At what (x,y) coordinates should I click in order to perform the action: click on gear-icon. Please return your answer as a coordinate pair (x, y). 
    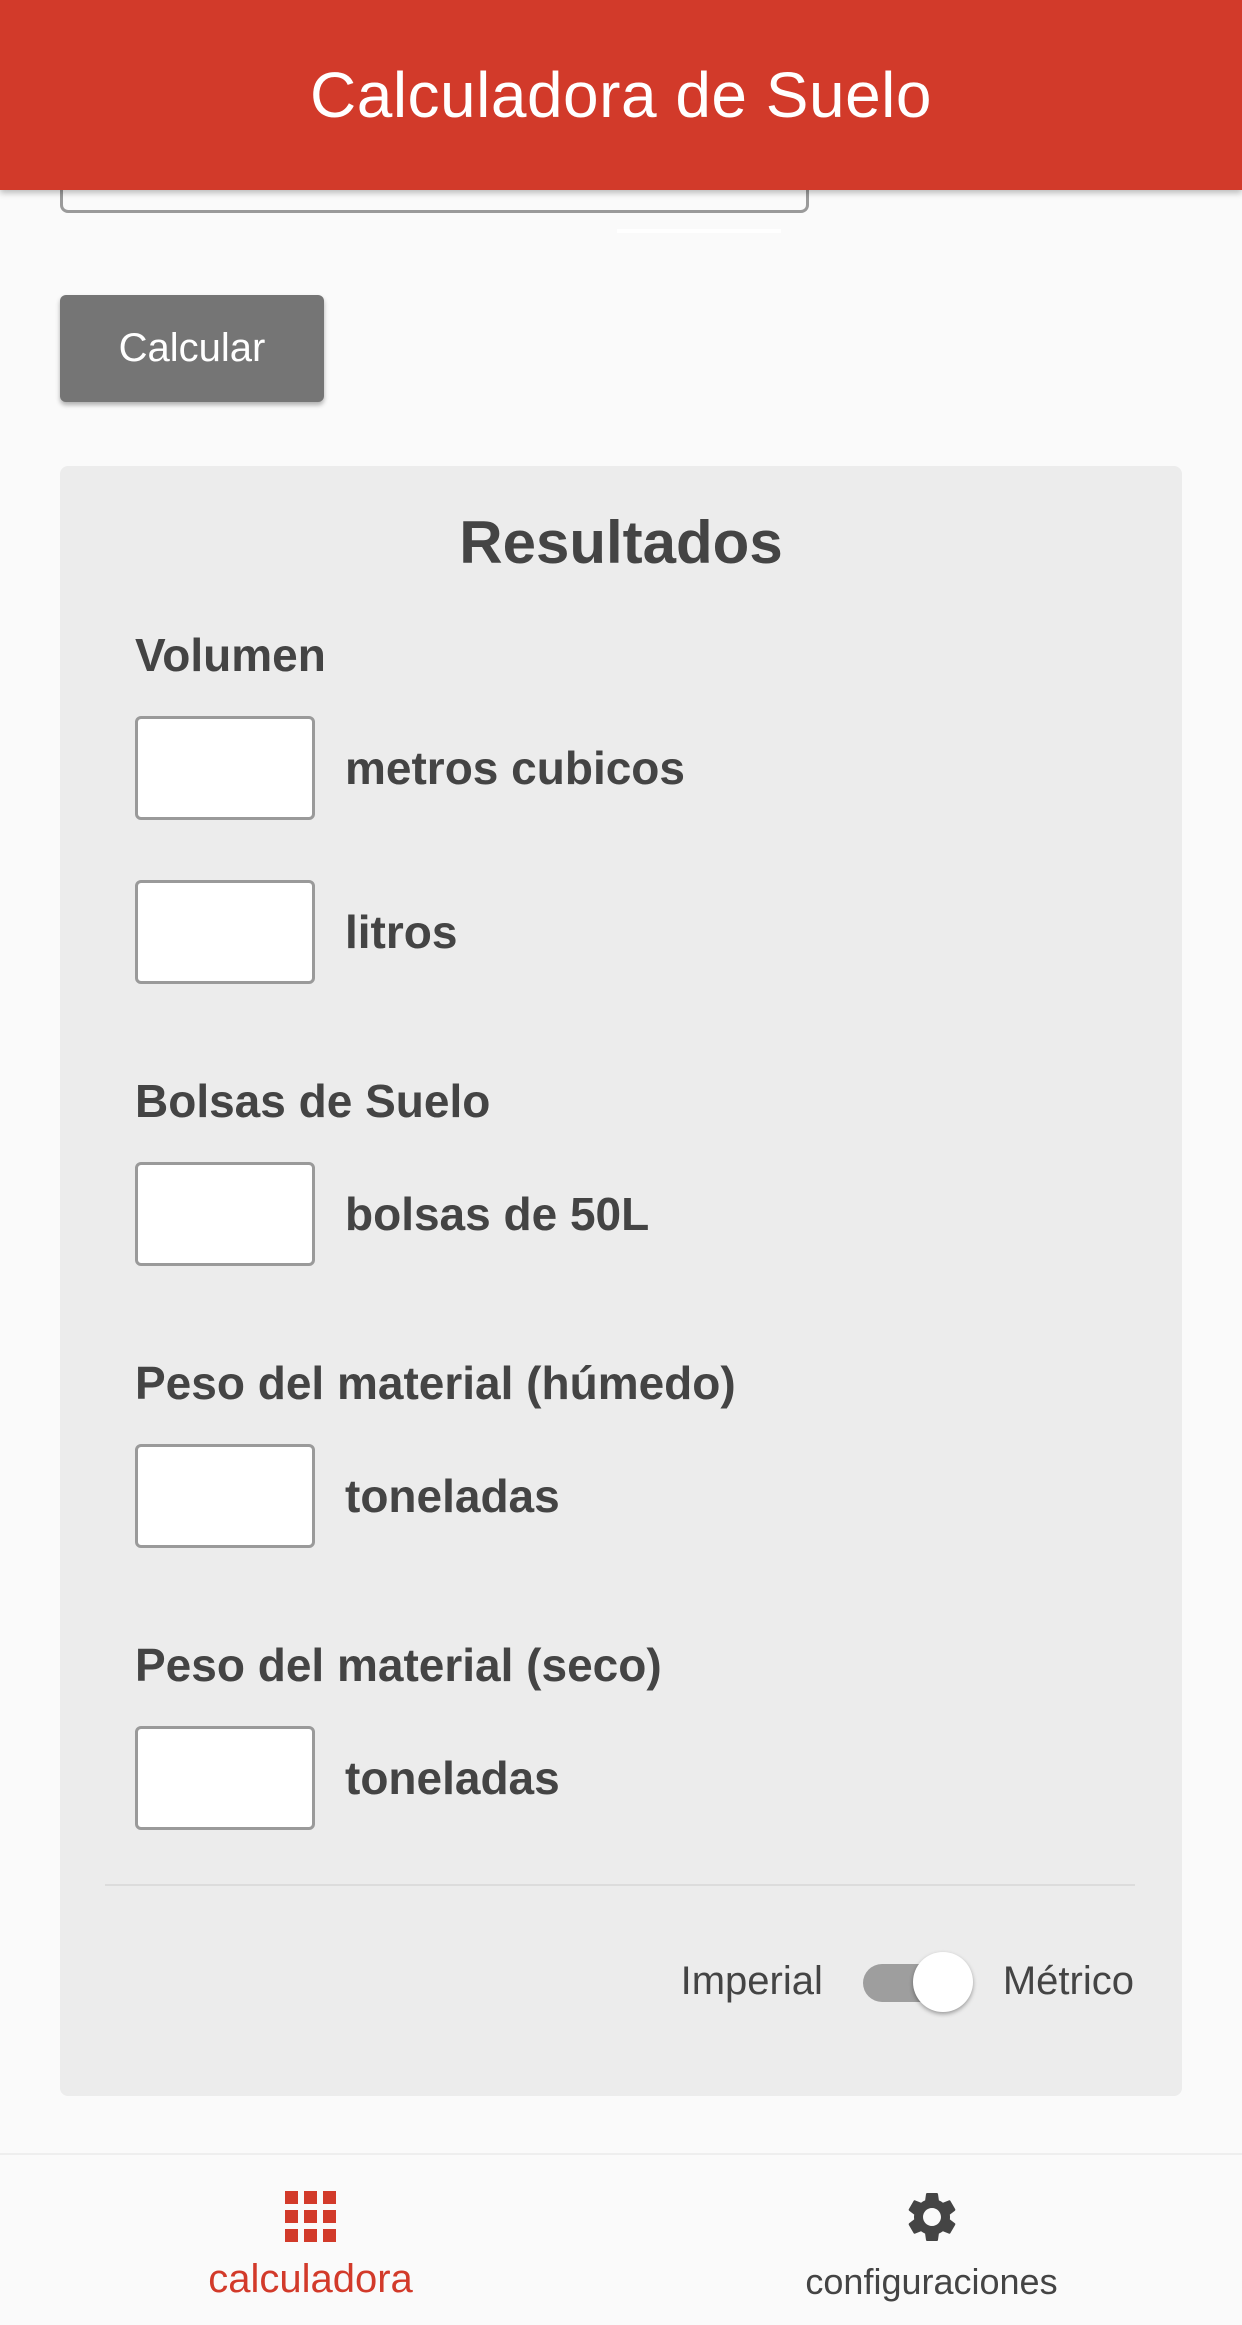
    Looking at the image, I should click on (931, 2217).